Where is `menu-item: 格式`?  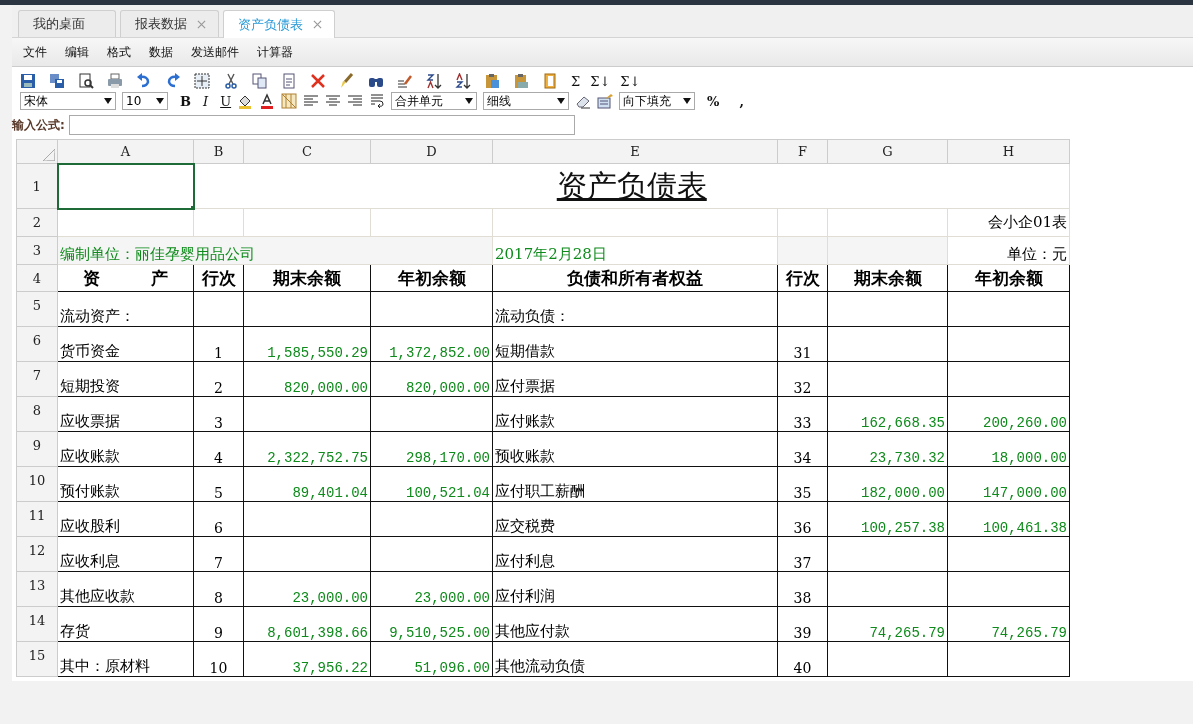 menu-item: 格式 is located at coordinates (119, 52).